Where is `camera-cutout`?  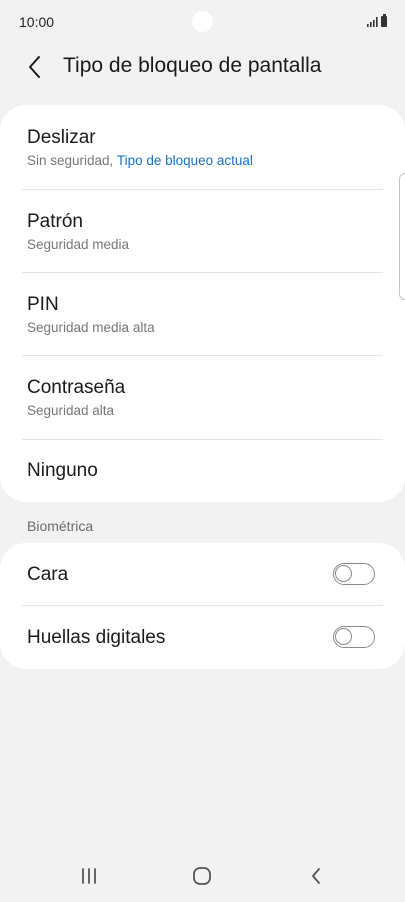 camera-cutout is located at coordinates (202, 21).